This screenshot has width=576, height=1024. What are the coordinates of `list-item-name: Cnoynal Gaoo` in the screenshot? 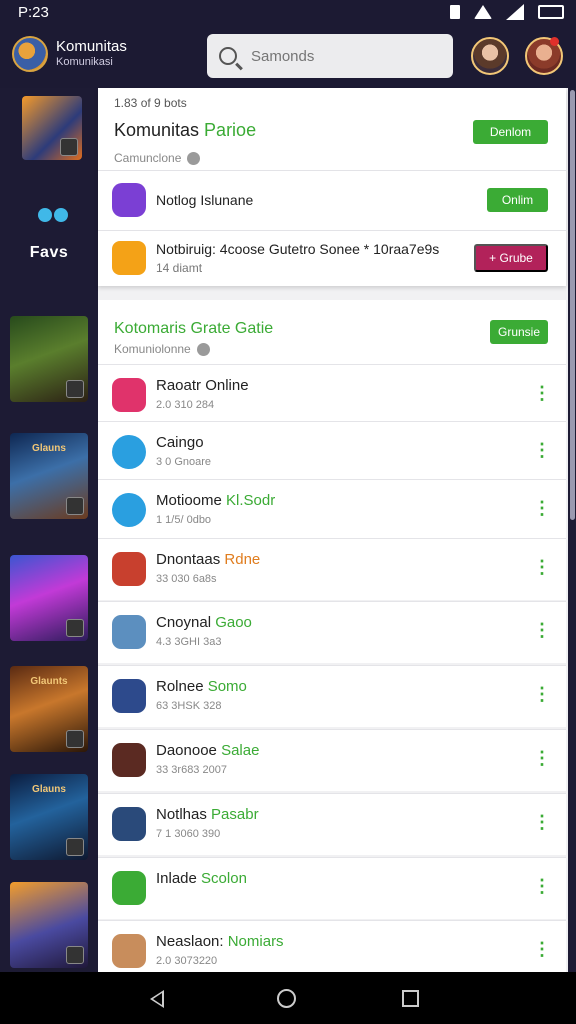 It's located at (204, 622).